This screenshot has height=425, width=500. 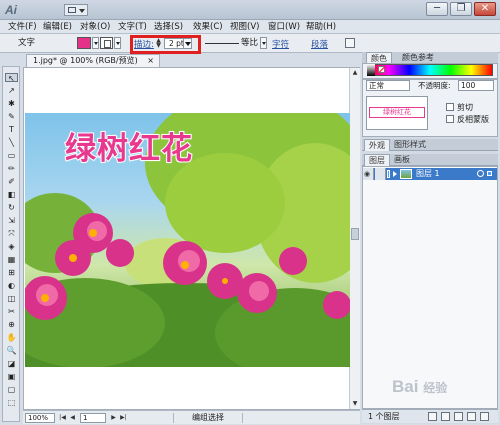 I want to click on new-layer-icon, so click(x=471, y=416).